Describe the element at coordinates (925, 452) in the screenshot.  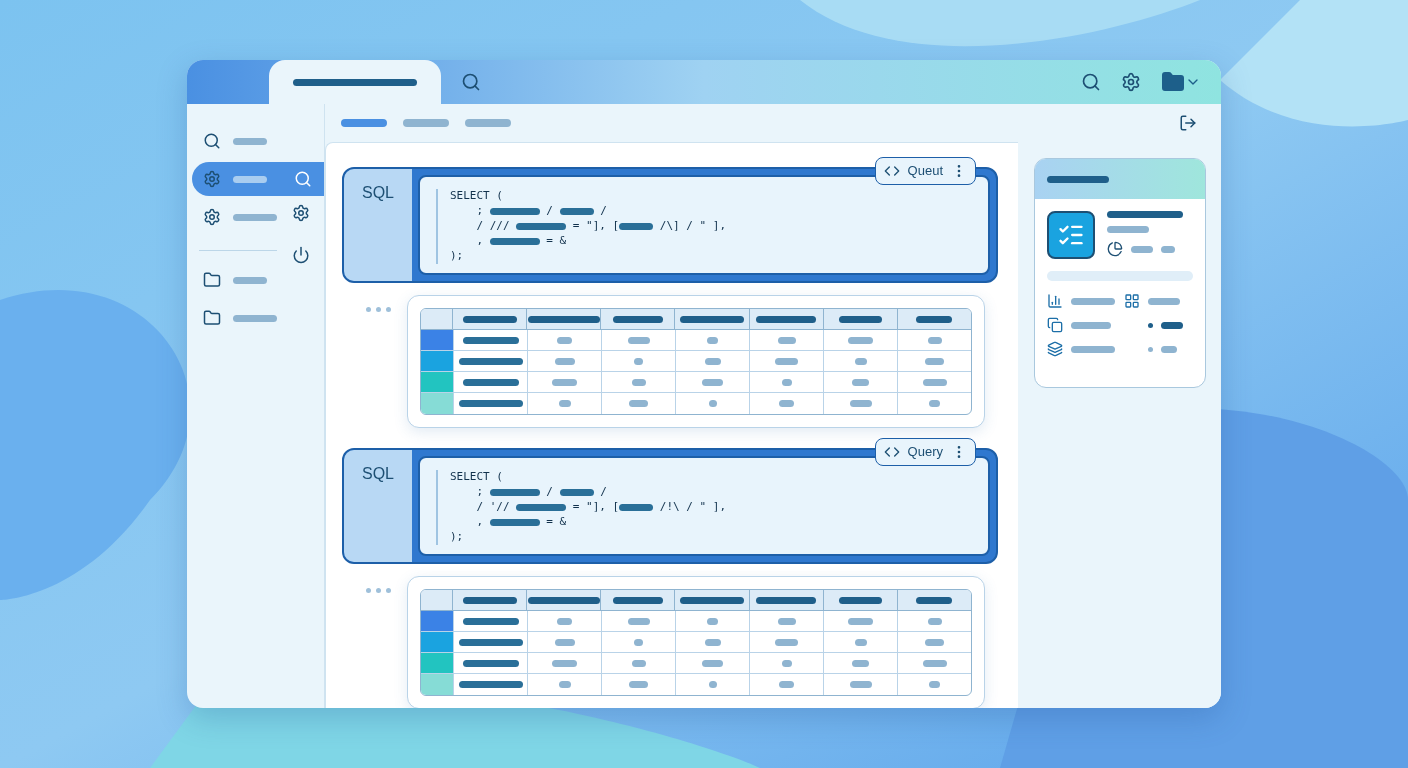
I see `cell-menu-button: Query` at that location.